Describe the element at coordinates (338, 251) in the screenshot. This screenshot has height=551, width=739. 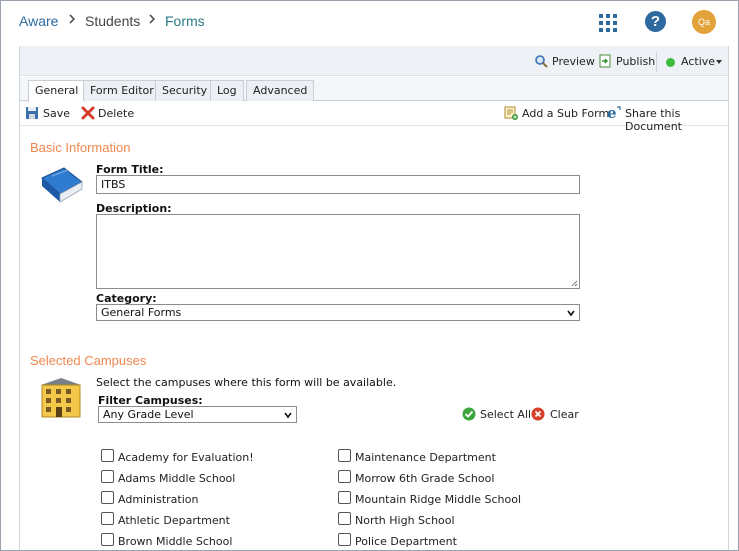
I see `description-textarea` at that location.